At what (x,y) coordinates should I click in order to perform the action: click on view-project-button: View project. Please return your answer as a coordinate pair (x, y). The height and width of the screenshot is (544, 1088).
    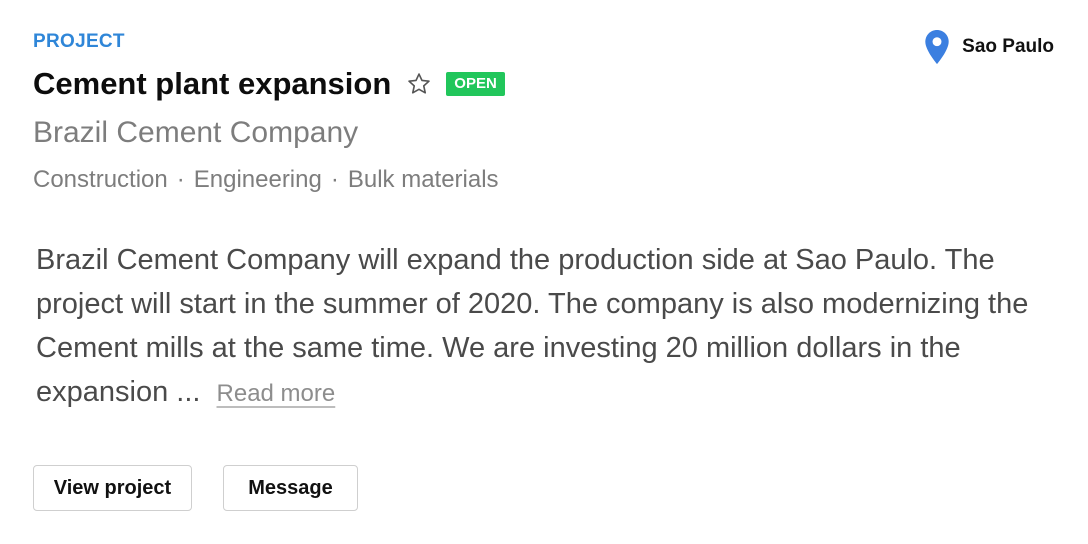
    Looking at the image, I should click on (112, 488).